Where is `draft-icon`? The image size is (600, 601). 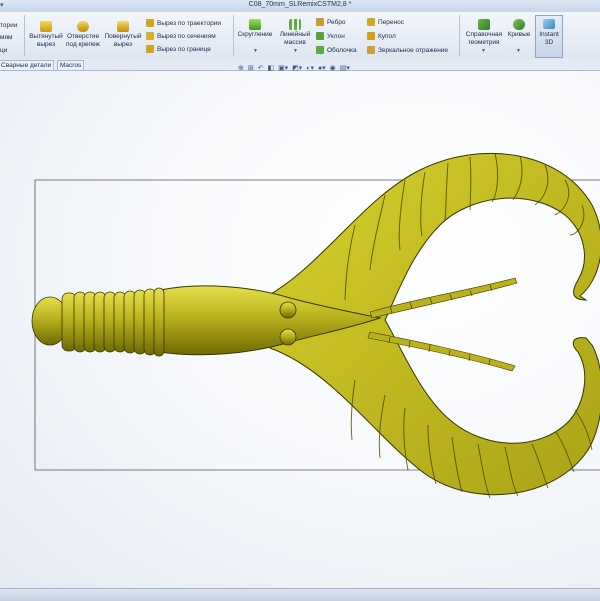
draft-icon is located at coordinates (320, 36).